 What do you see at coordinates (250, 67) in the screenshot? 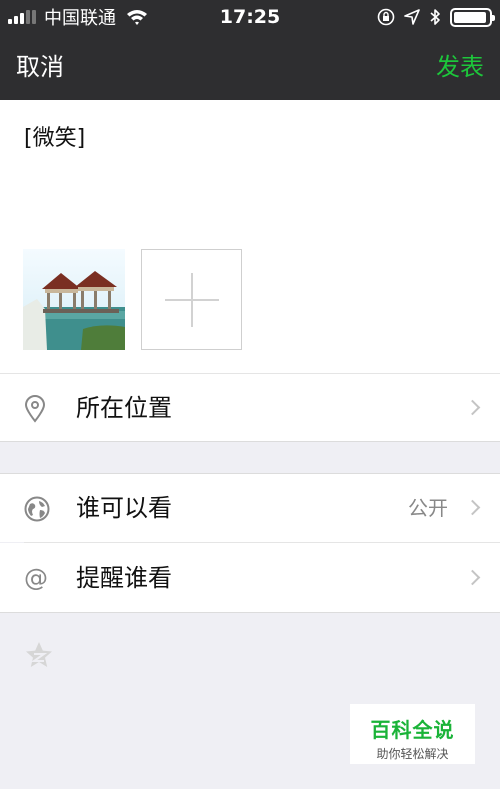
I see `nav-bar: 取消 发表` at bounding box center [250, 67].